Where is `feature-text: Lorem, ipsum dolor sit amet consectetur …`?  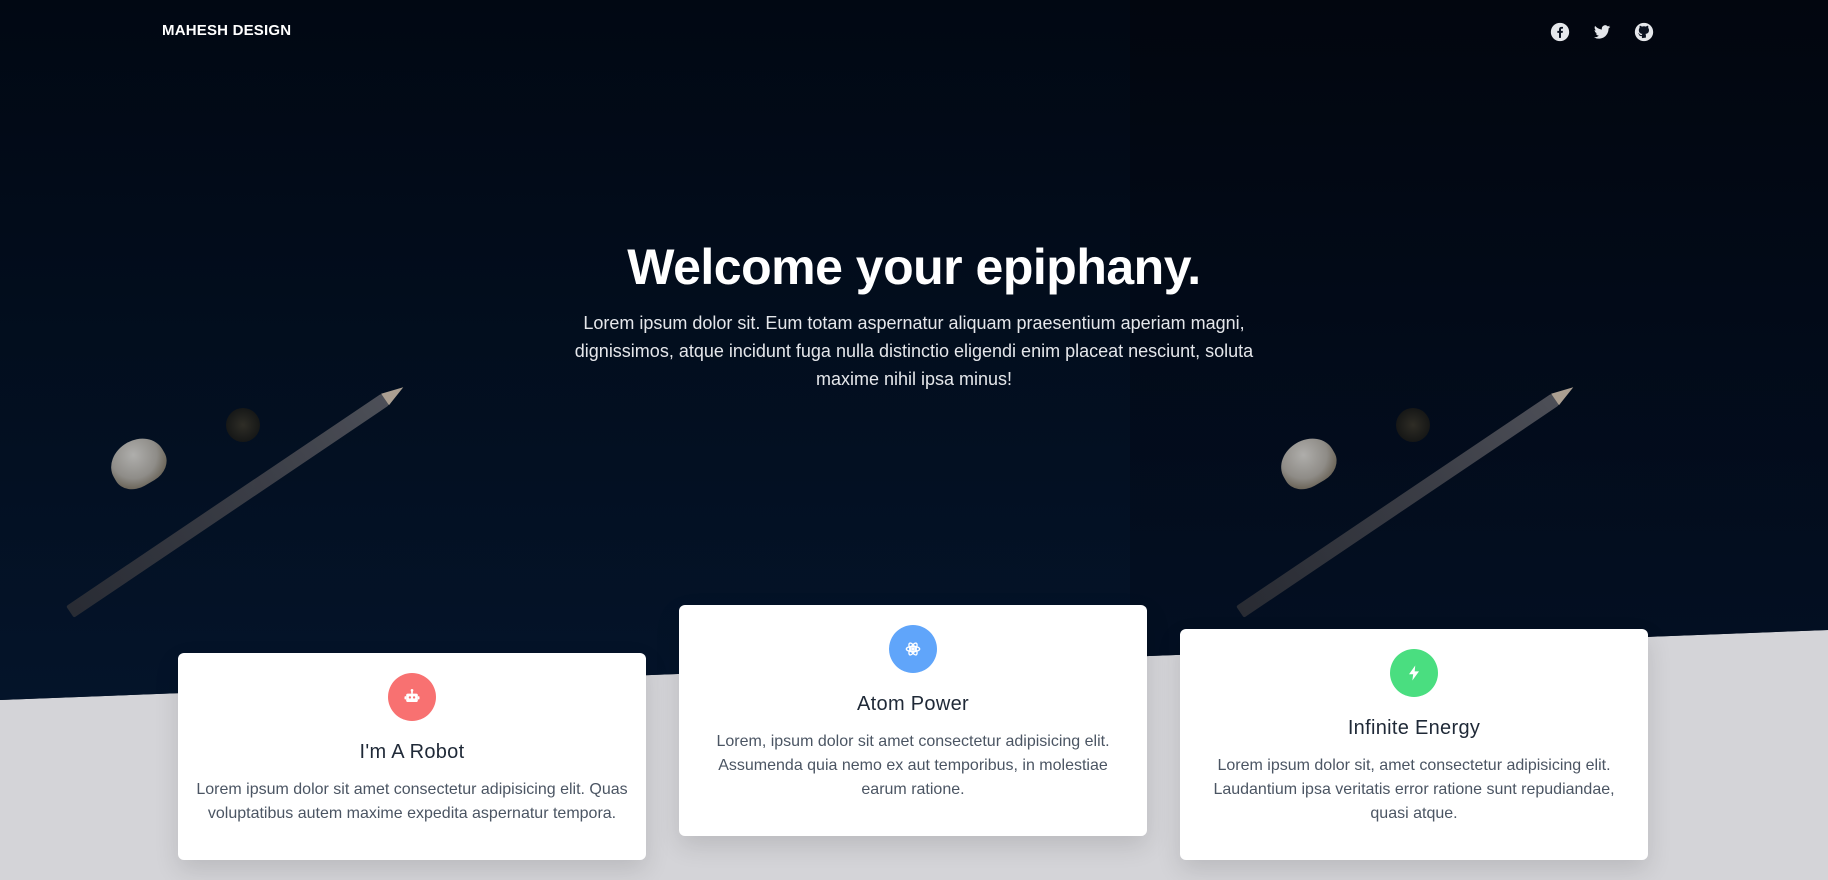 feature-text: Lorem, ipsum dolor sit amet consectetur … is located at coordinates (913, 765).